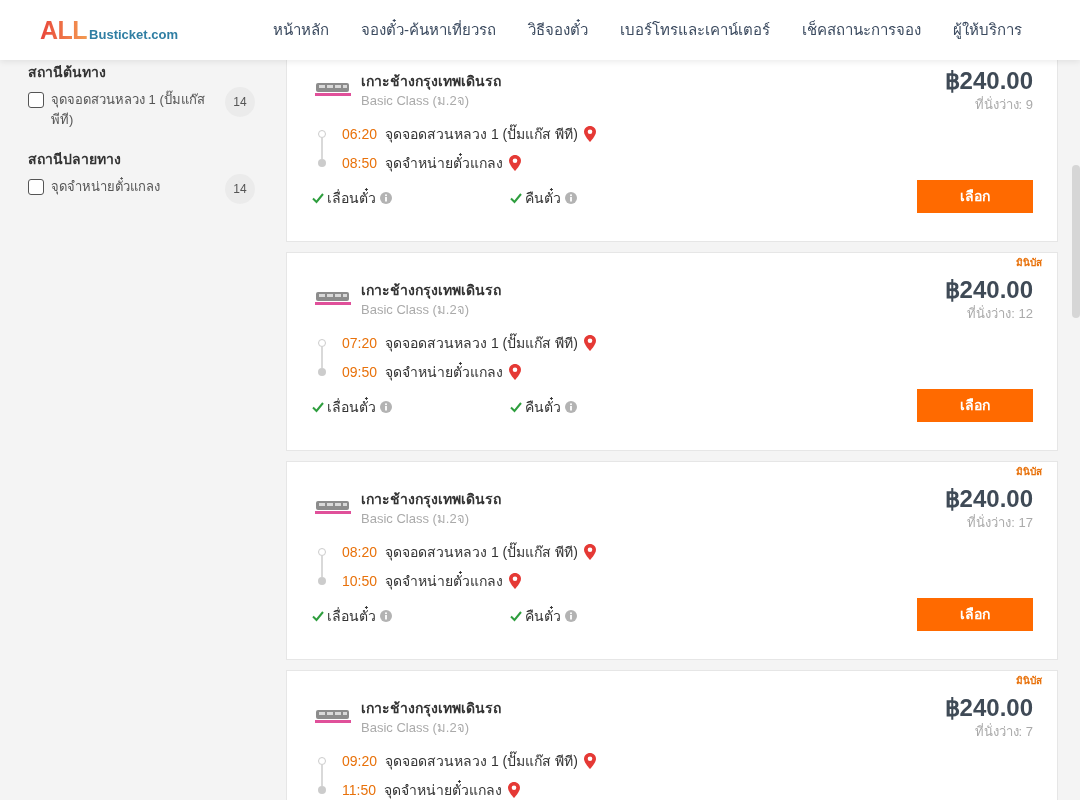 The width and height of the screenshot is (1080, 800). Describe the element at coordinates (133, 35) in the screenshot. I see `logo-domain: Busticket.com` at that location.